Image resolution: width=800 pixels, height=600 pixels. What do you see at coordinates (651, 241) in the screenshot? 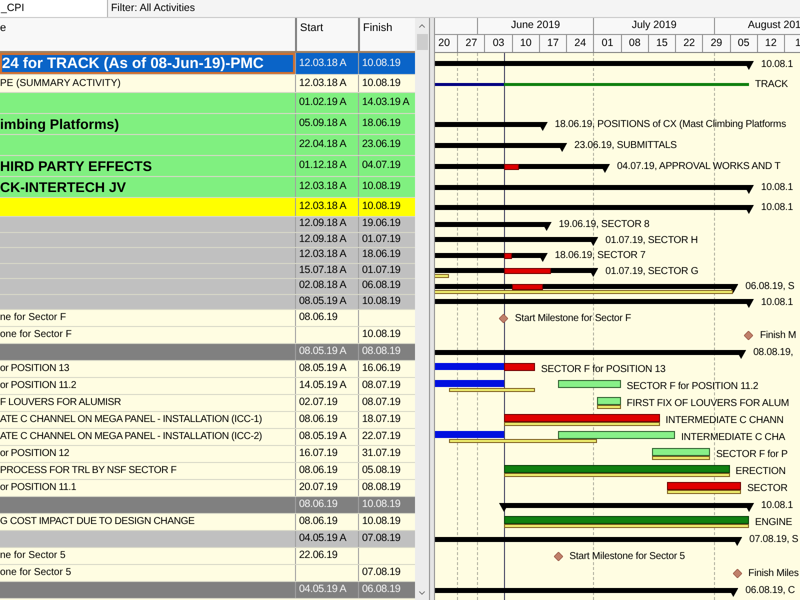
I see `bar-label: 01.07.19, SECTOR H` at bounding box center [651, 241].